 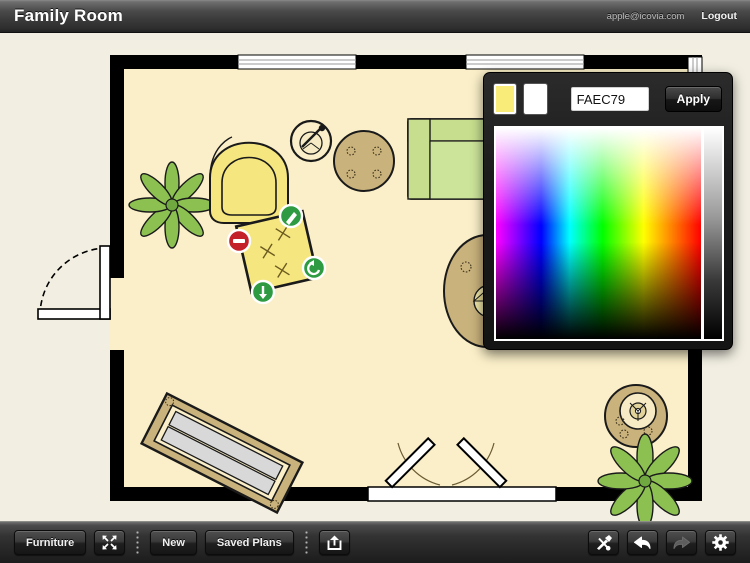 I want to click on furniture-button: Furniture, so click(x=50, y=542).